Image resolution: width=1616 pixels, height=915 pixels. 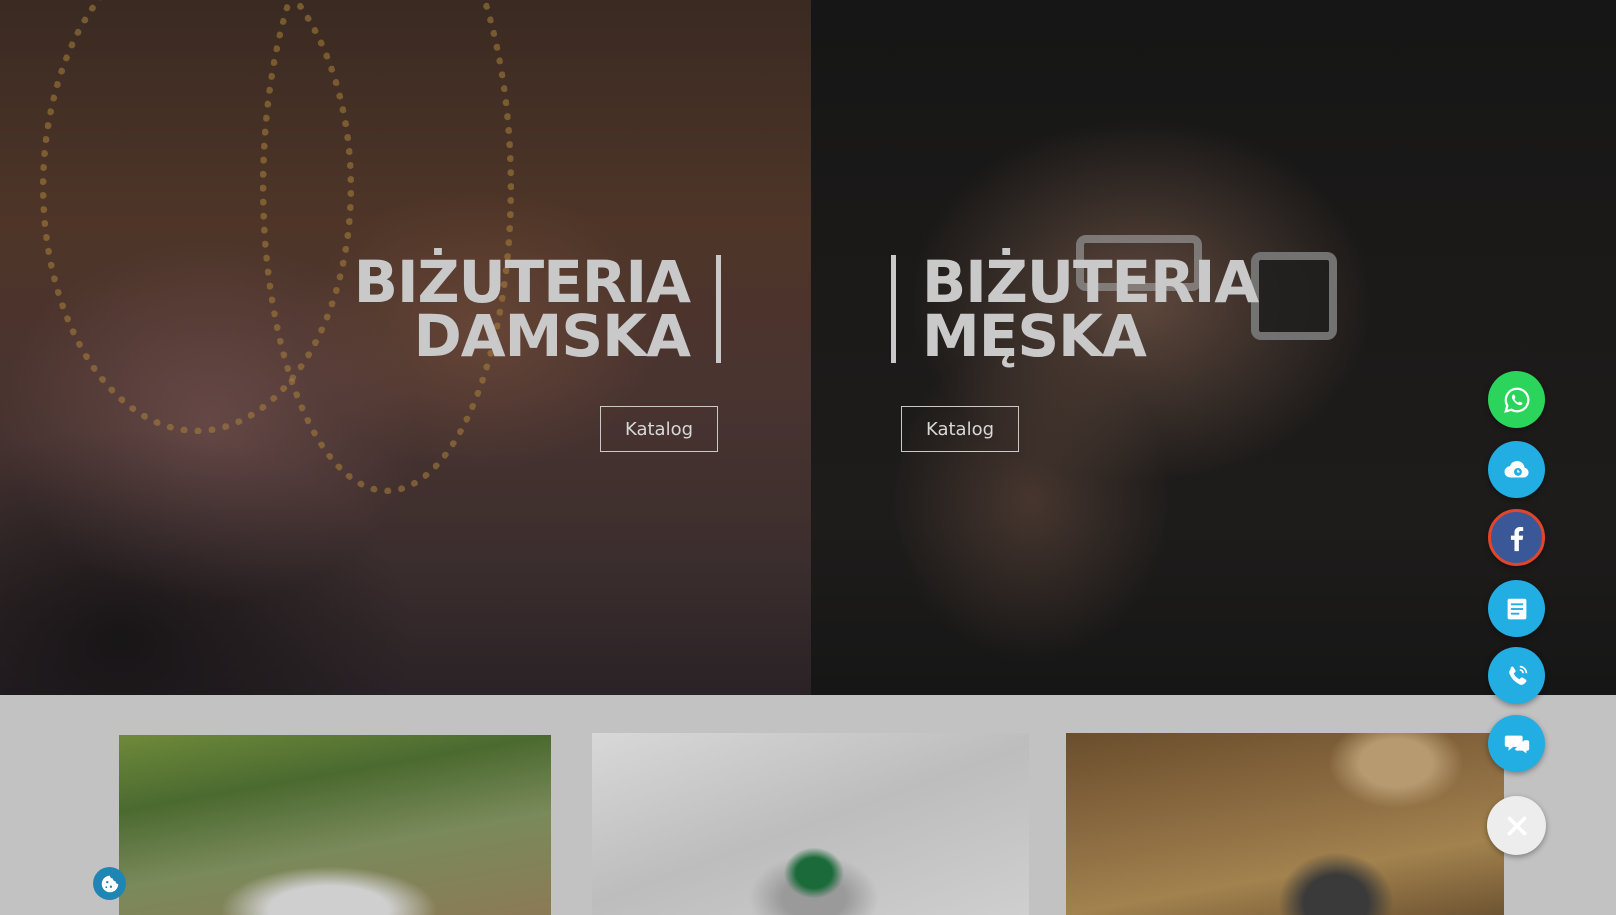 I want to click on phone-icon, so click(x=1517, y=675).